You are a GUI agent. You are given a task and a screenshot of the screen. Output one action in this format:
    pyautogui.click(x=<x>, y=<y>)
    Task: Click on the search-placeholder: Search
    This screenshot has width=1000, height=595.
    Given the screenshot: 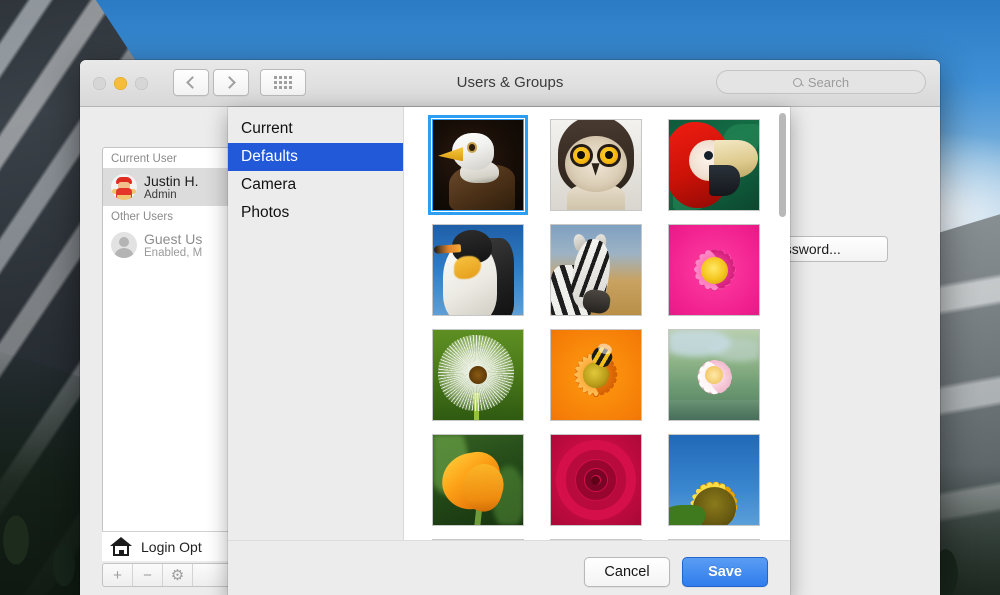 What is the action you would take?
    pyautogui.click(x=828, y=82)
    